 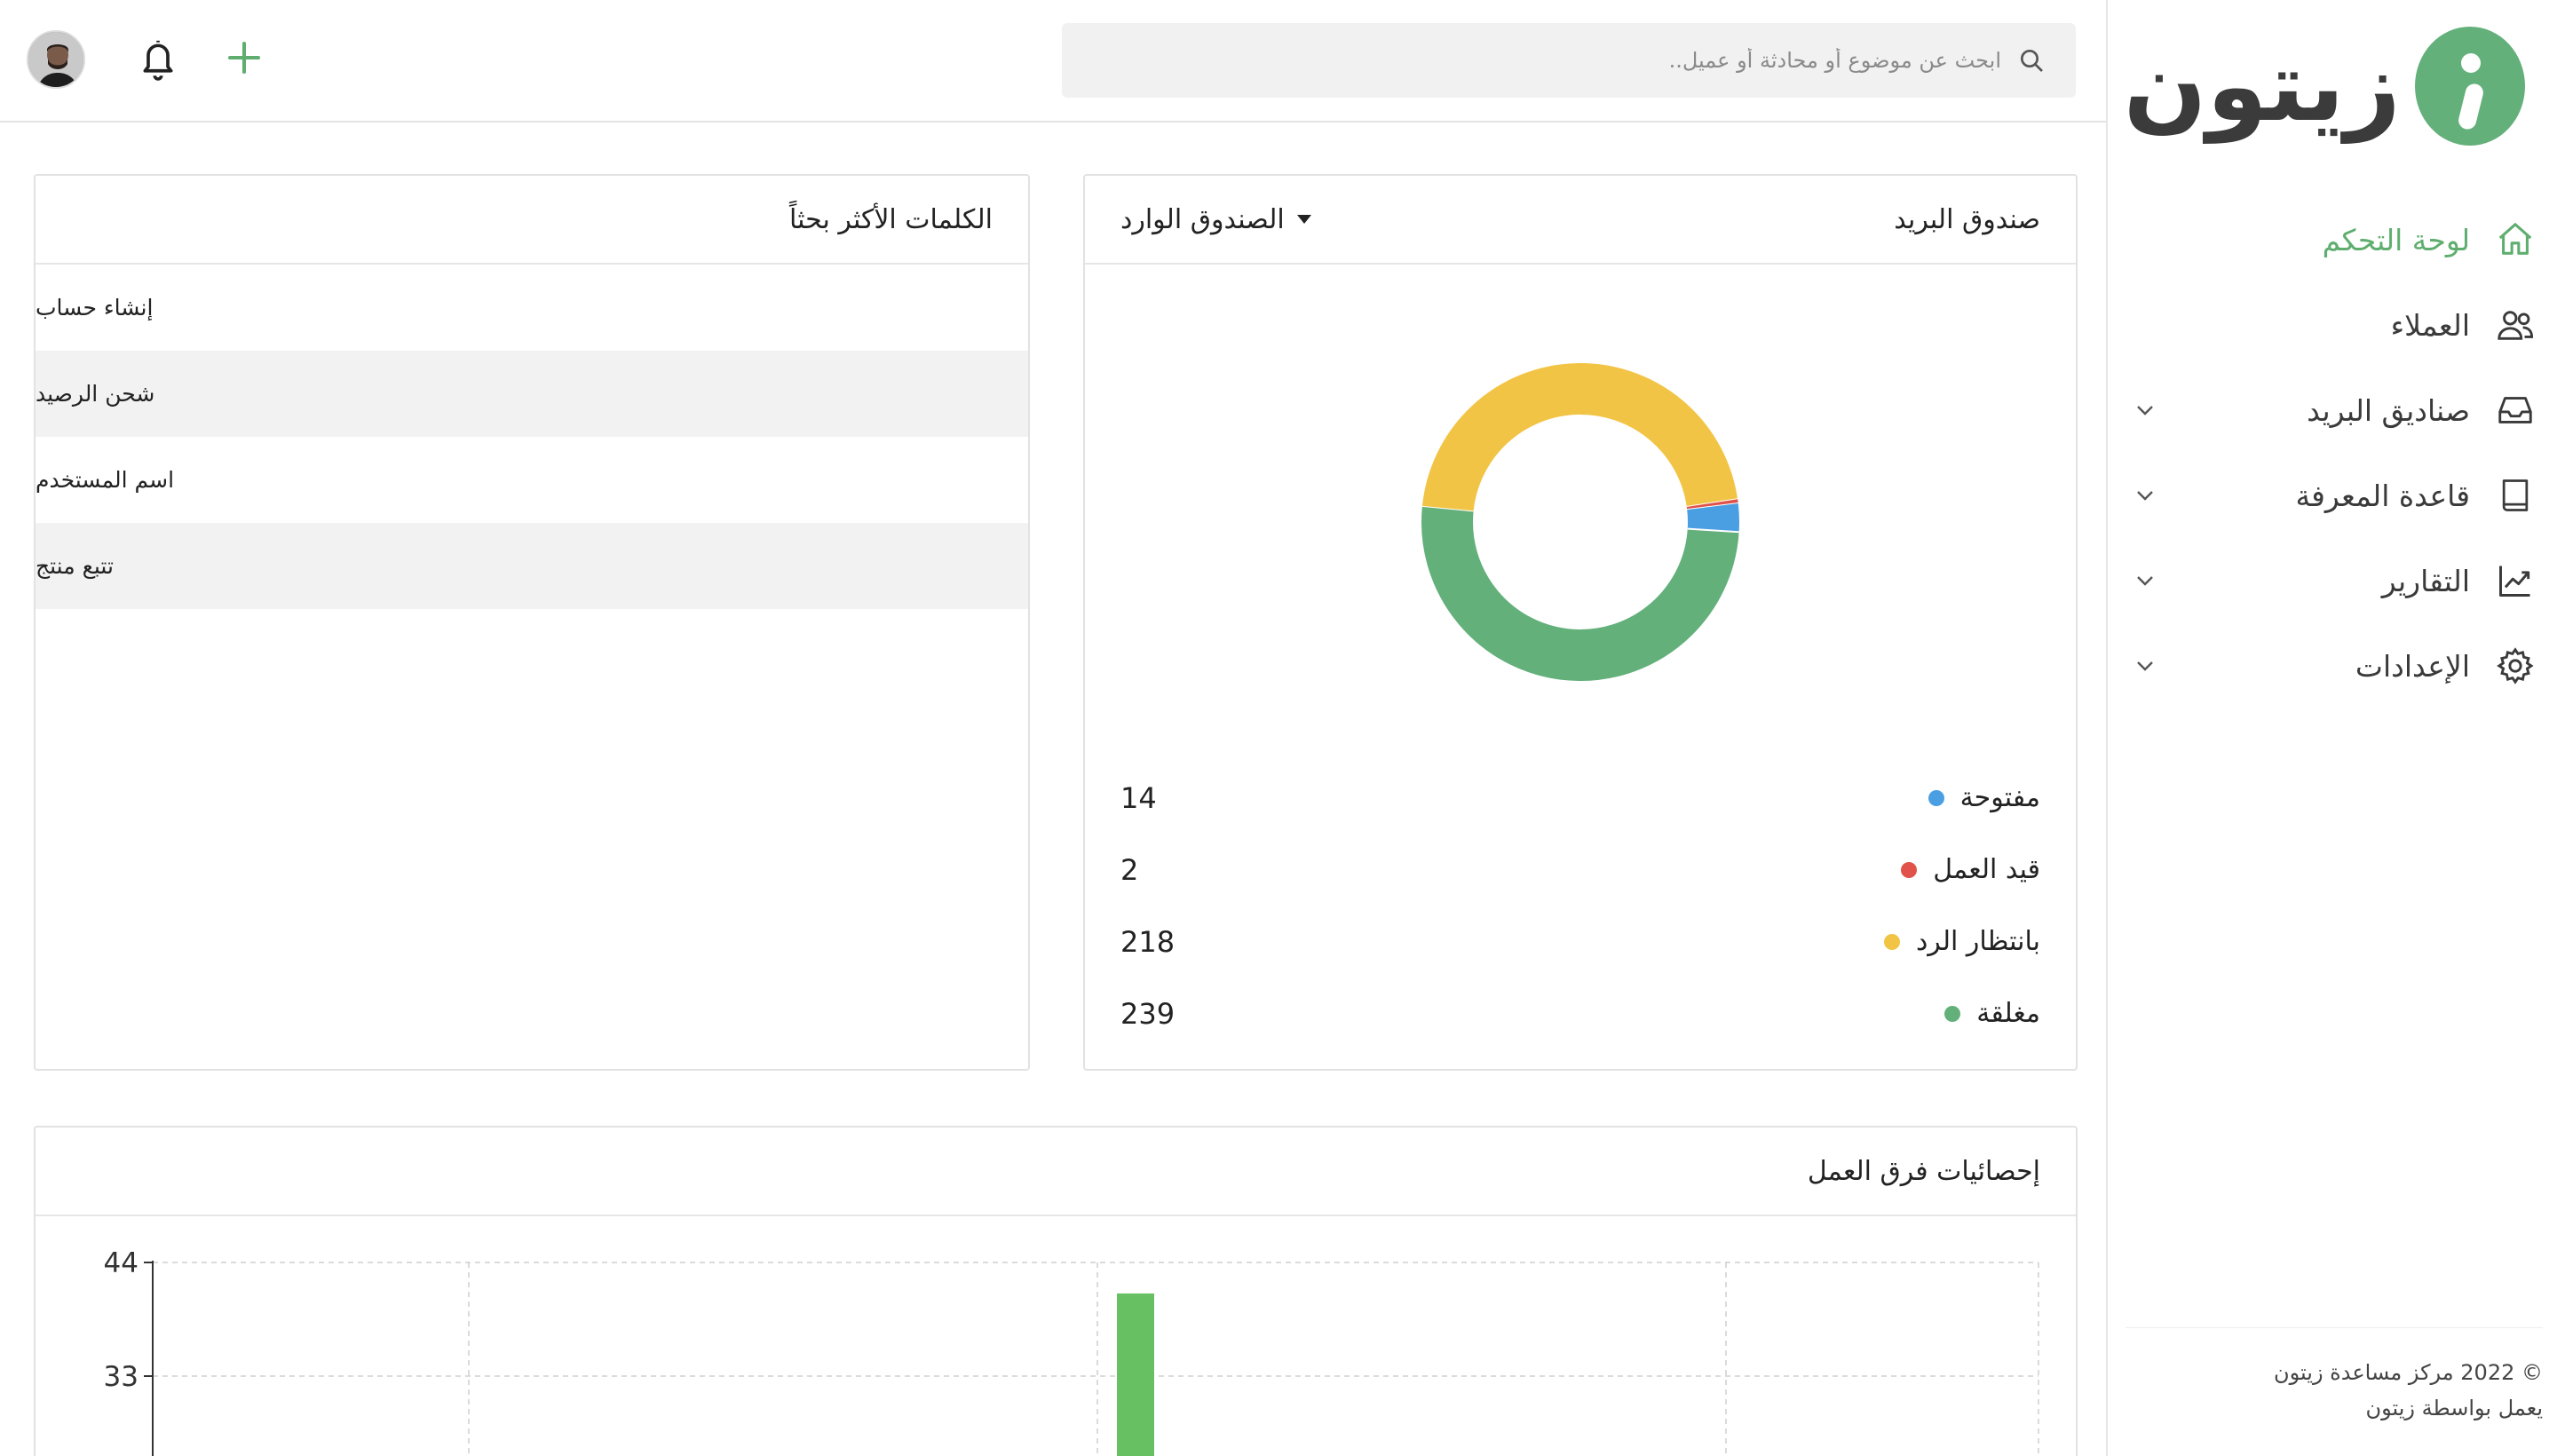 I want to click on sidebar-item-customers: العملاء, so click(x=2331, y=325).